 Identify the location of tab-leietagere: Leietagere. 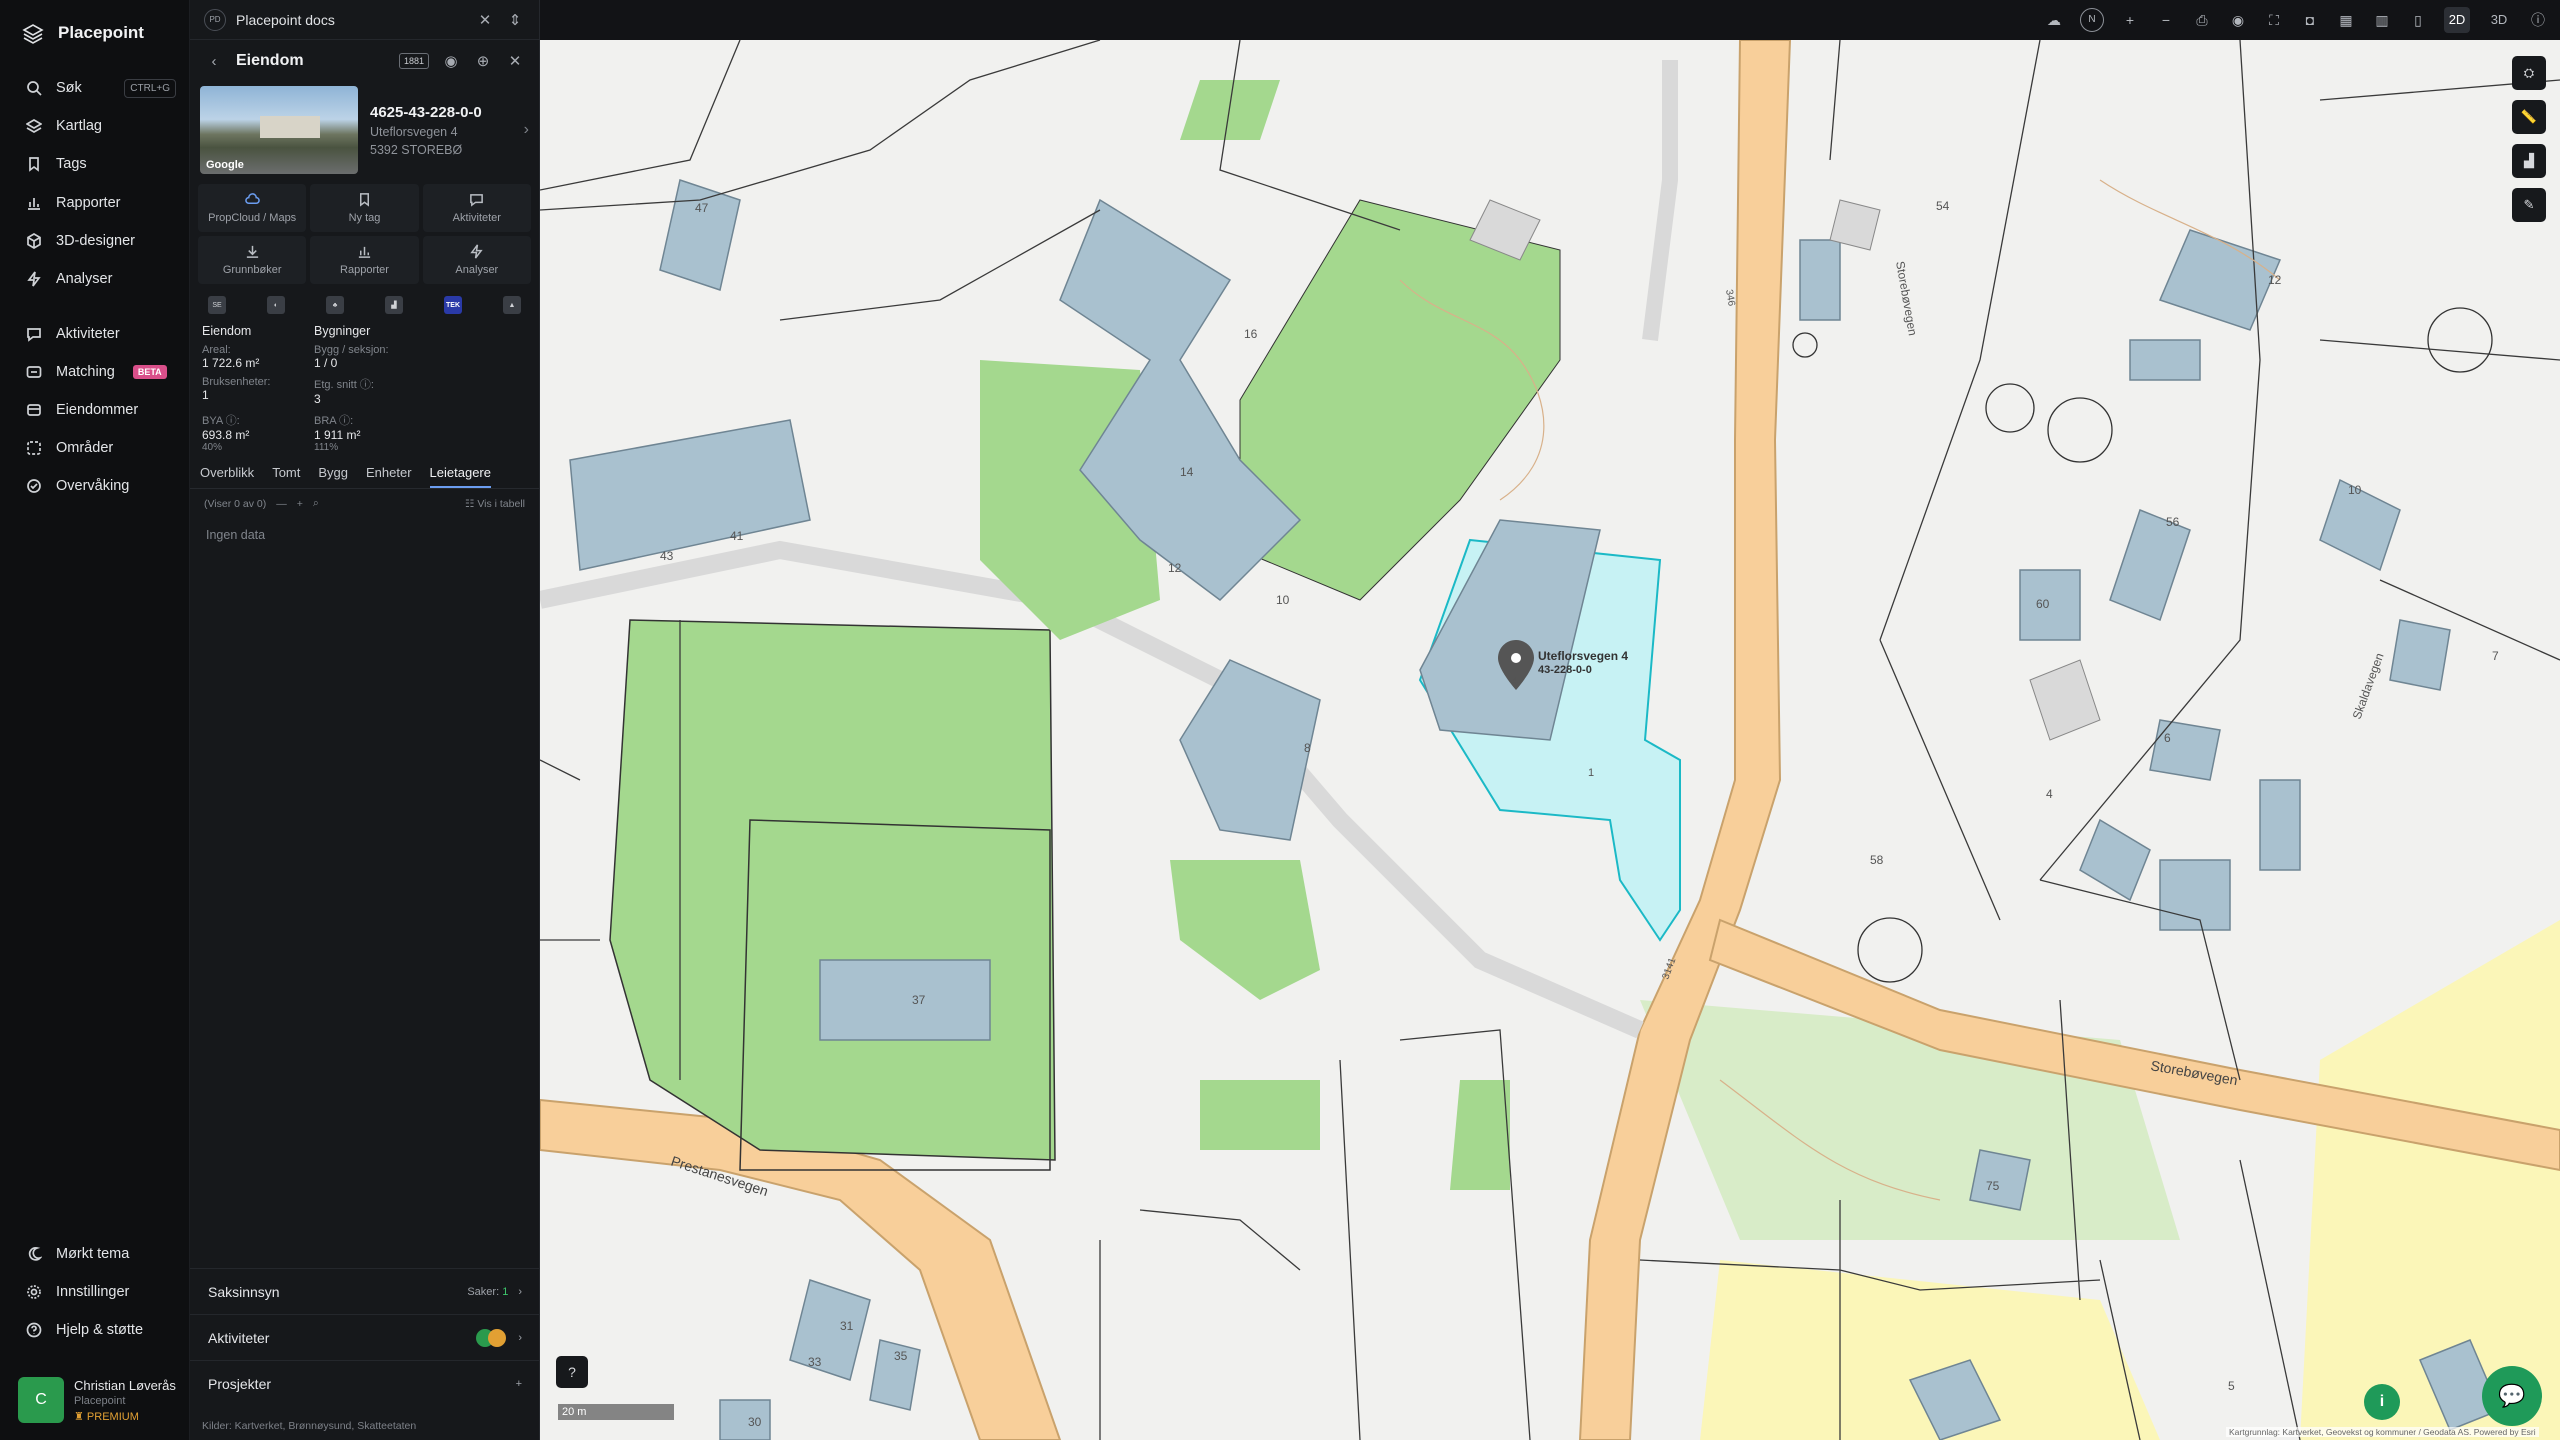
(460, 476).